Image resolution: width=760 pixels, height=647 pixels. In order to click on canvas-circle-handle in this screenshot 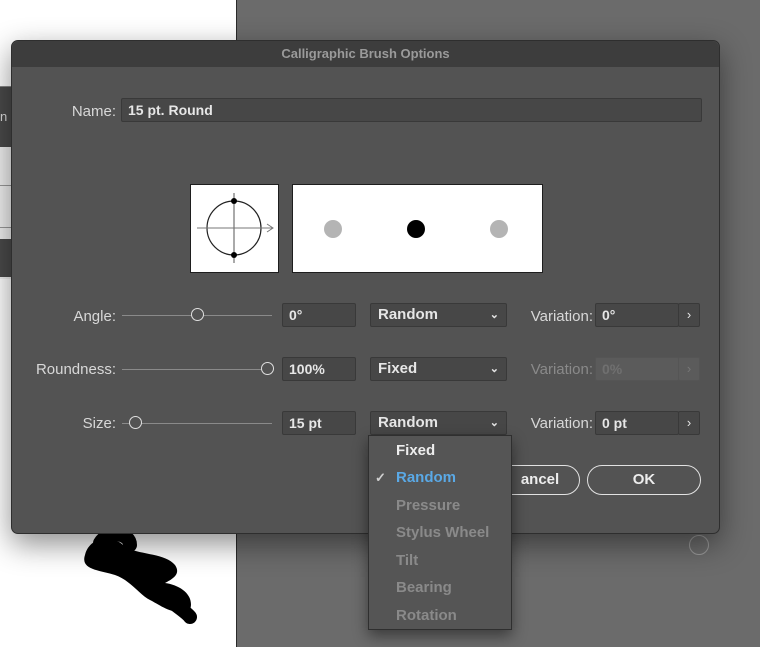, I will do `click(699, 545)`.